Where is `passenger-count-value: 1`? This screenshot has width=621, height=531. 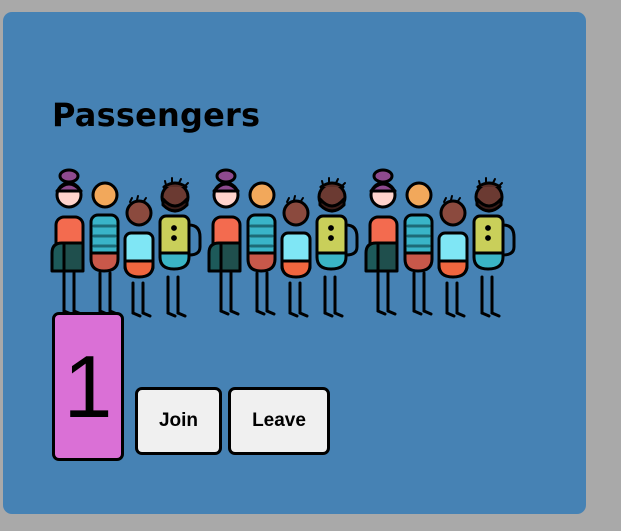
passenger-count-value: 1 is located at coordinates (88, 386).